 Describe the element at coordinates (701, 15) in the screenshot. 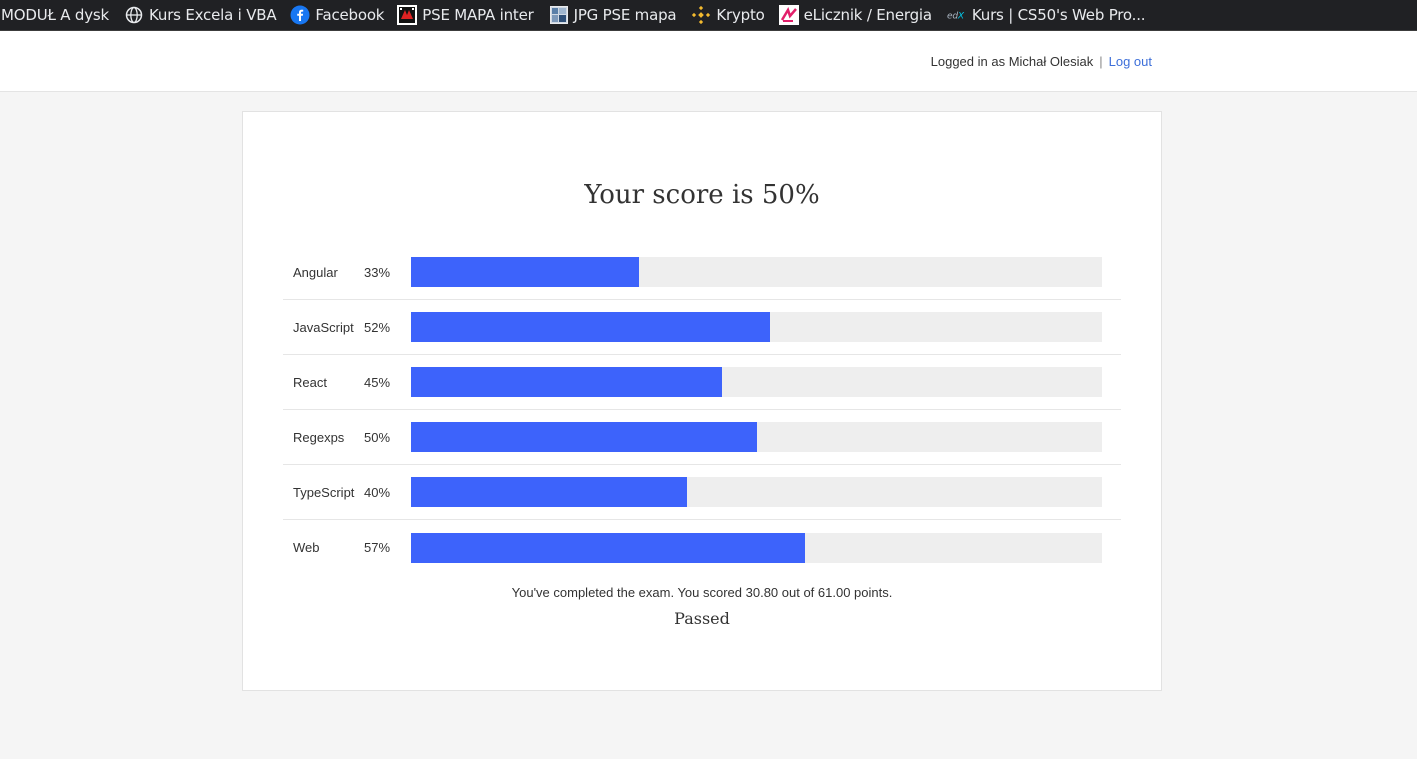

I see `binance-icon` at that location.